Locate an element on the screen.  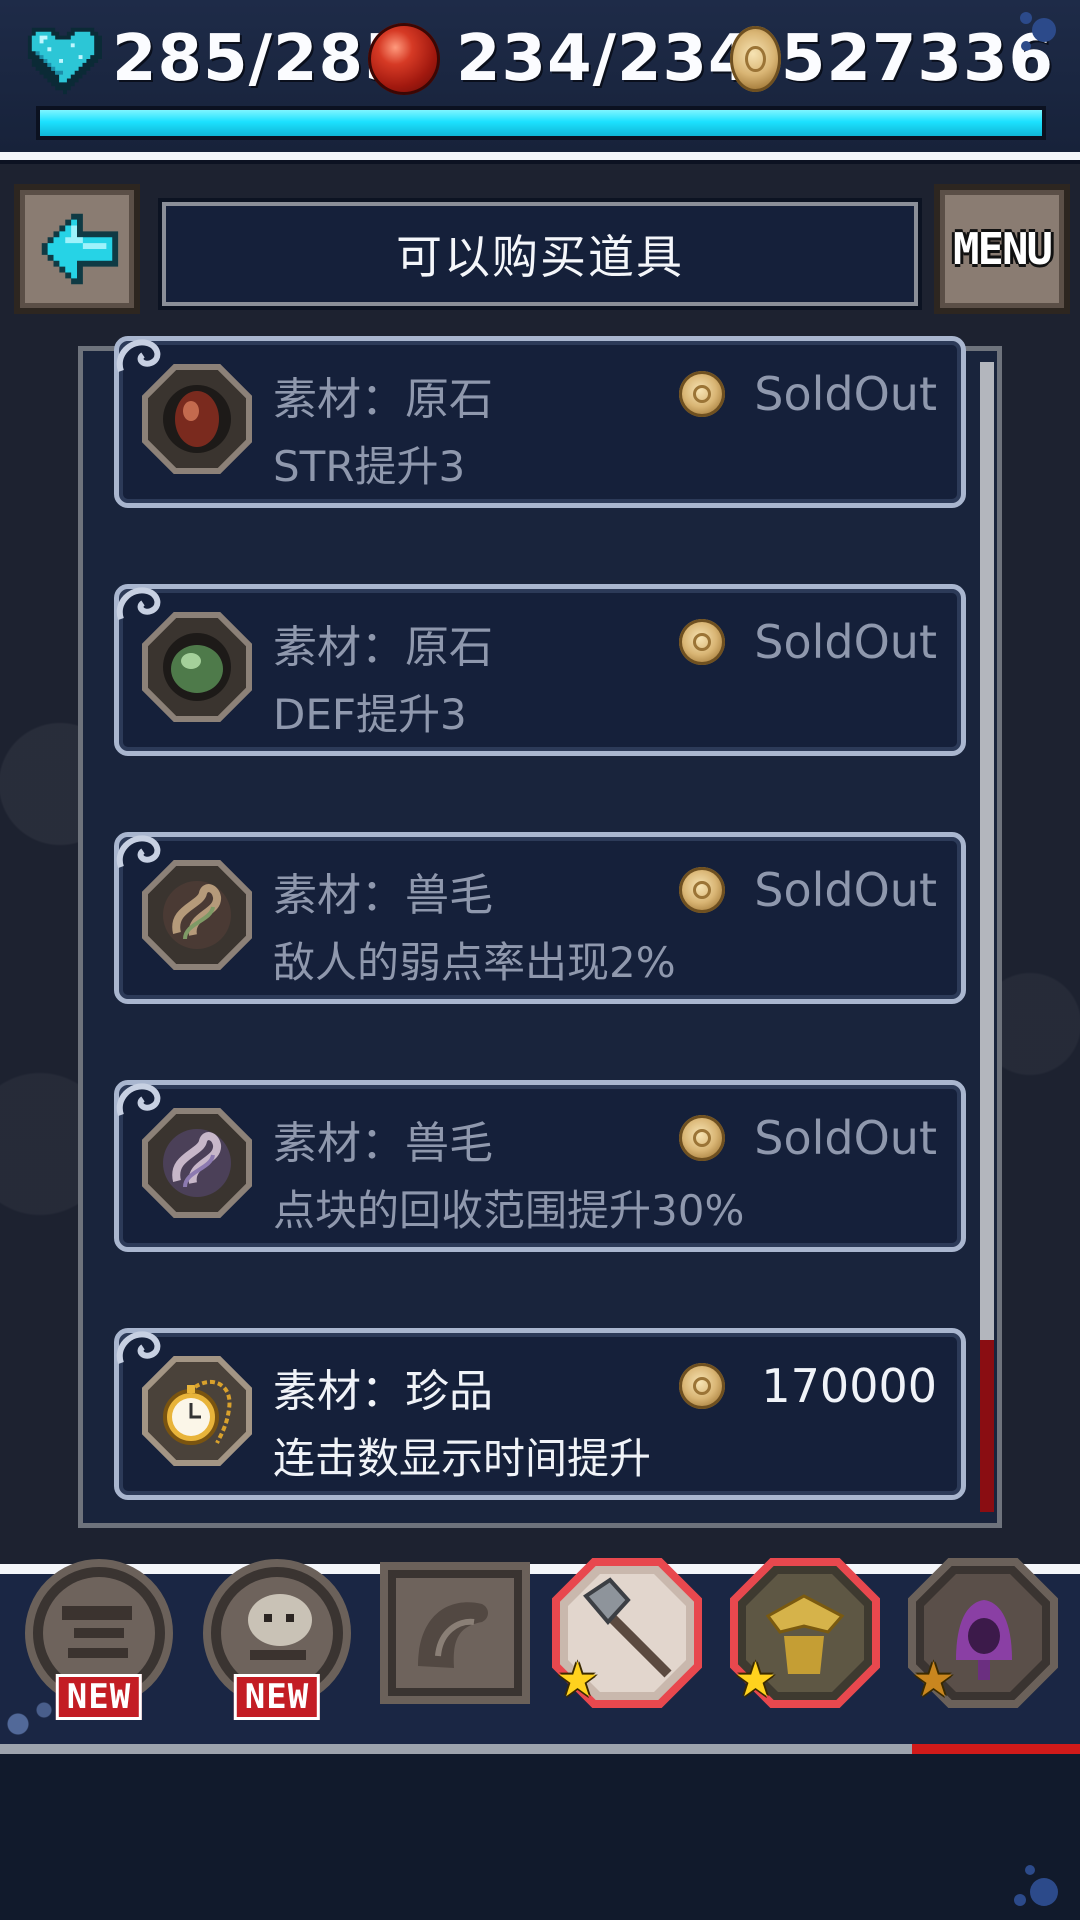
item-description: STR提升3 is located at coordinates (369, 466).